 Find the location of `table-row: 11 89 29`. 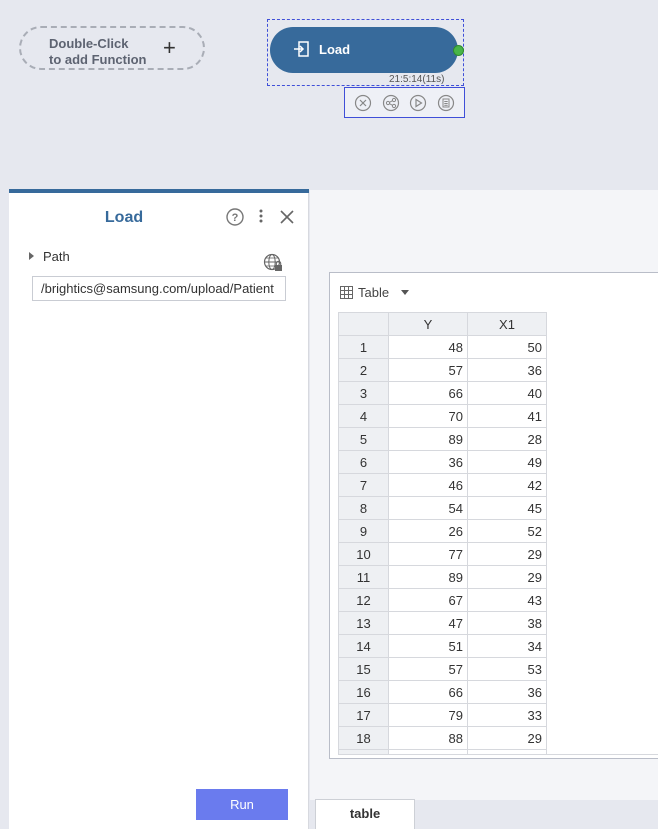

table-row: 11 89 29 is located at coordinates (442, 577).